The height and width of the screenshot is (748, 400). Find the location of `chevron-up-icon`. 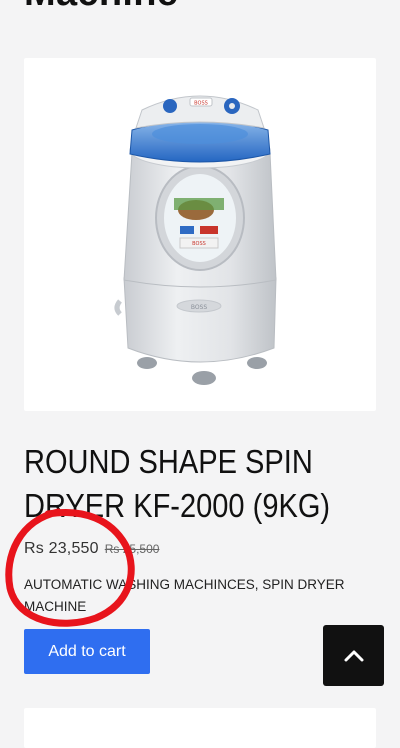

chevron-up-icon is located at coordinates (353, 655).